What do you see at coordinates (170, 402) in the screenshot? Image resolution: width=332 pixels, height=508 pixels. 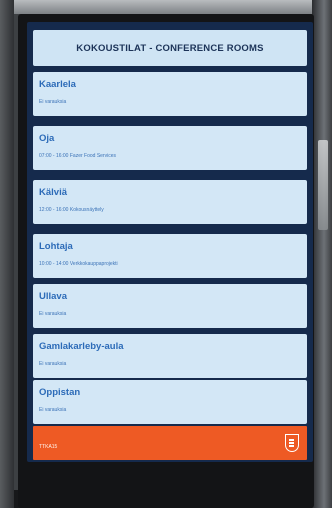 I see `room-card-oppistan: Oppistan Ei varauksia` at bounding box center [170, 402].